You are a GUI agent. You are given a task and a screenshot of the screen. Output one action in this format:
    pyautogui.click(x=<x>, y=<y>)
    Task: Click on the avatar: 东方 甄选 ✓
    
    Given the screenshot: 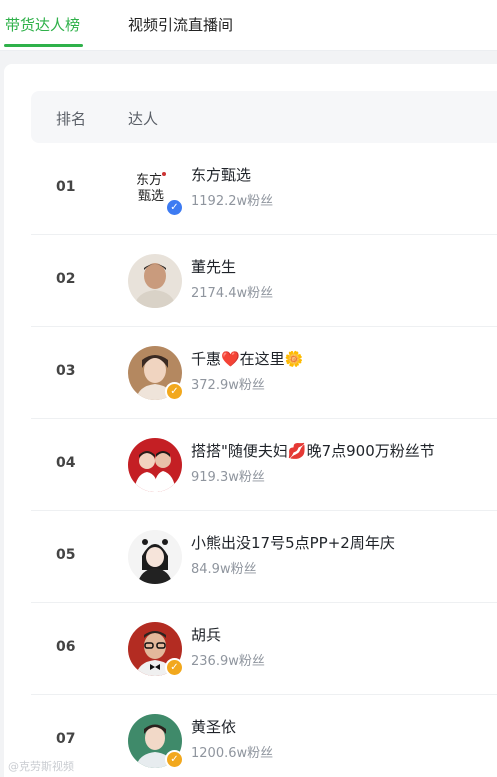 What is the action you would take?
    pyautogui.click(x=156, y=189)
    